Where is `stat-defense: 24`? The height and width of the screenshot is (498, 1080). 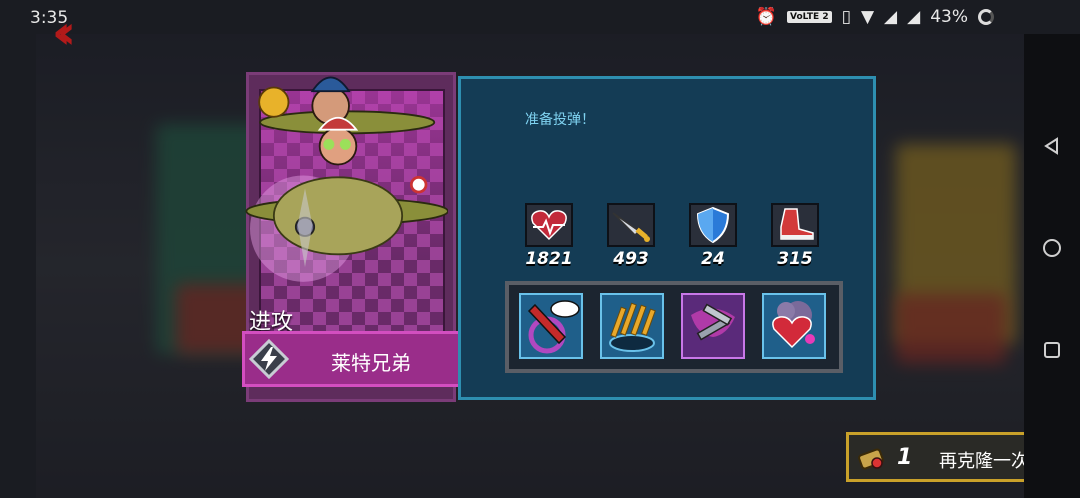 stat-defense: 24 is located at coordinates (713, 236).